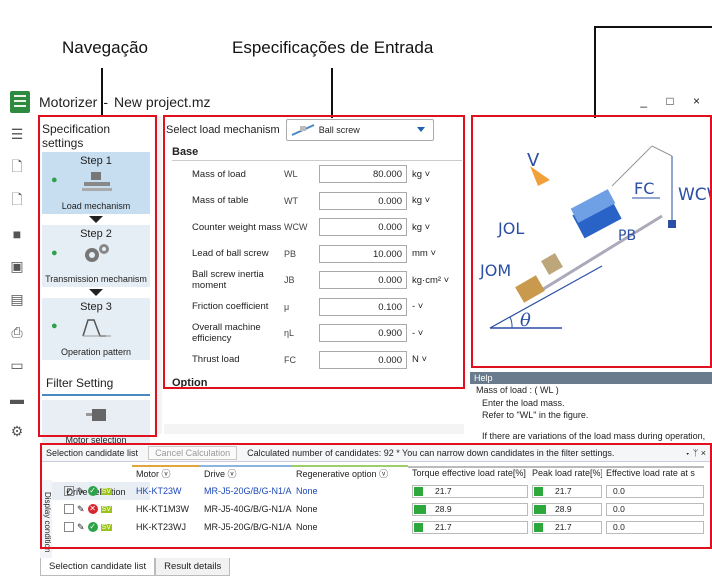 The width and height of the screenshot is (712, 579). What do you see at coordinates (525, 320) in the screenshot?
I see `label-theta: θ` at bounding box center [525, 320].